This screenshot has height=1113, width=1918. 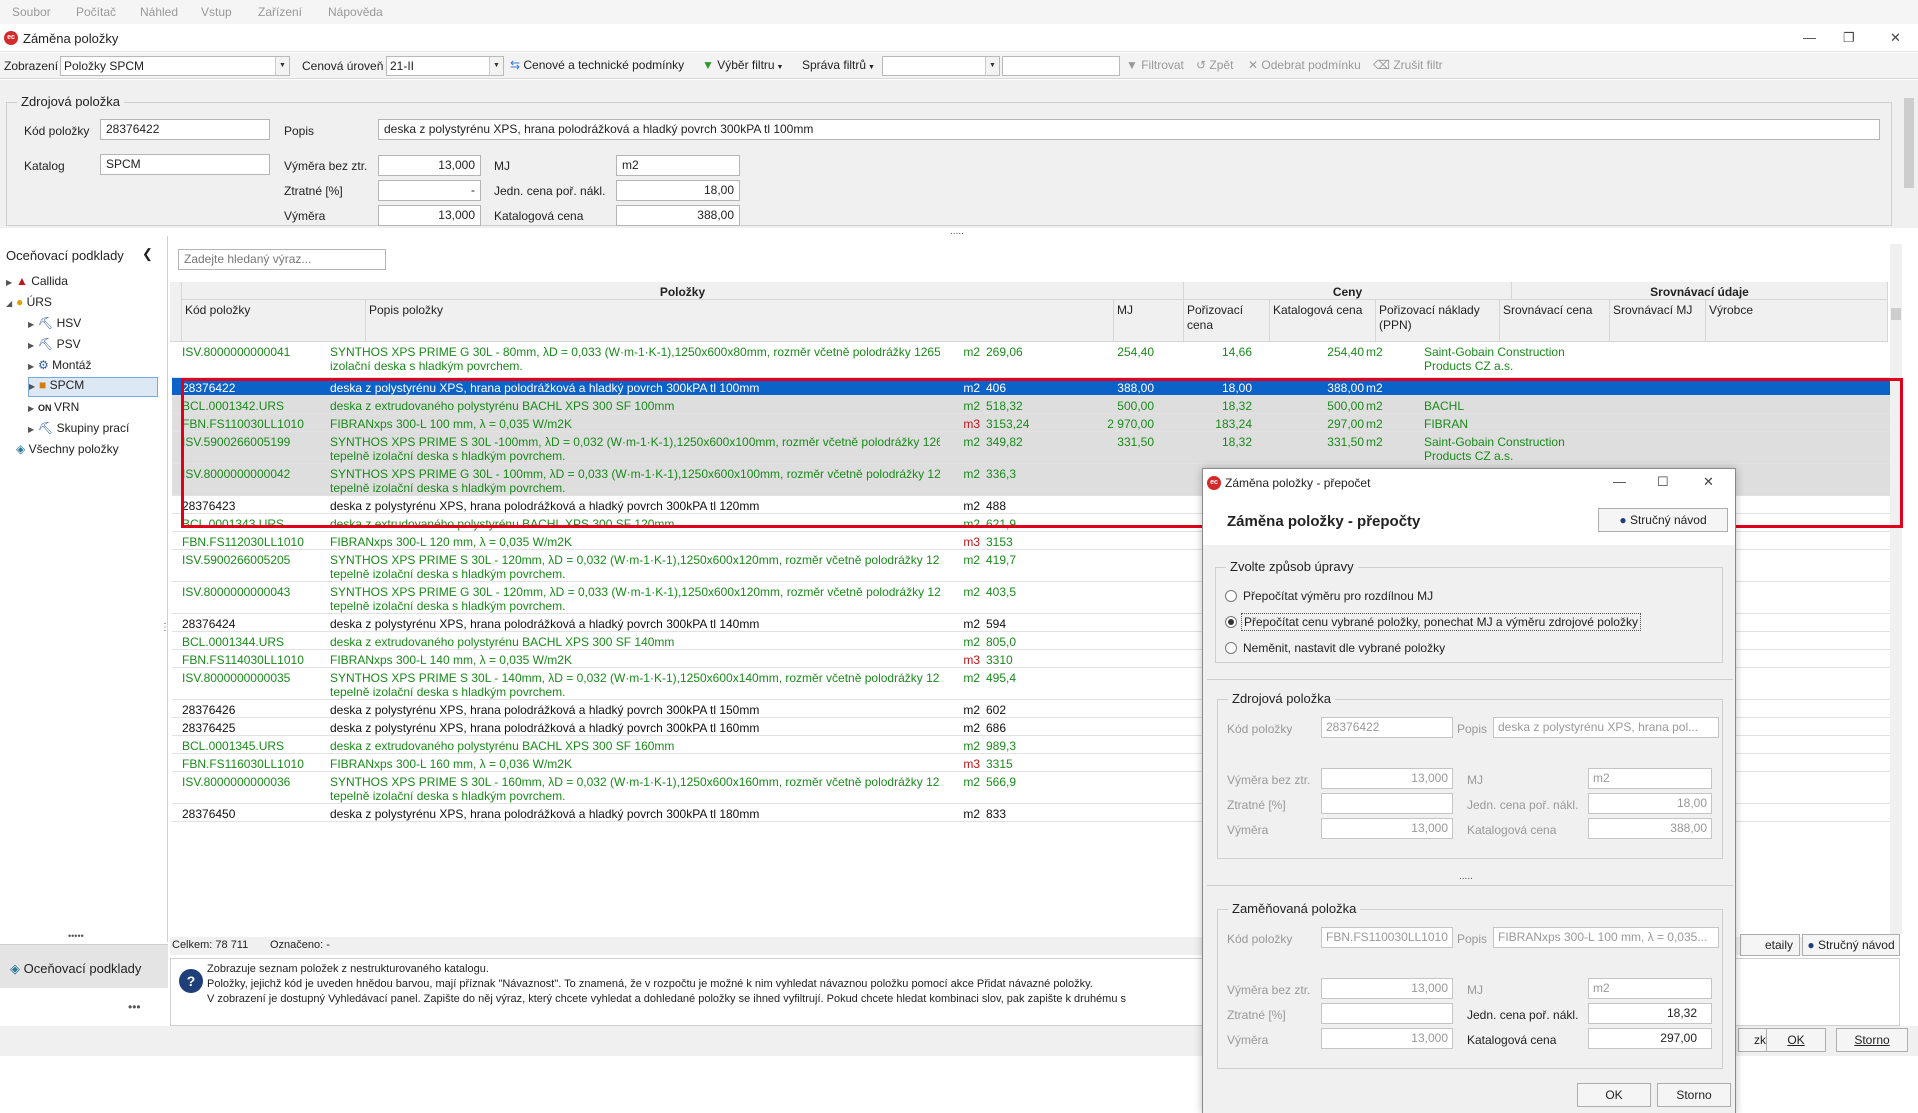 What do you see at coordinates (451, 764) in the screenshot?
I see `cell-popis: FIBRANxps 300-L 160 mm, λ = 0,036 W/m2K` at bounding box center [451, 764].